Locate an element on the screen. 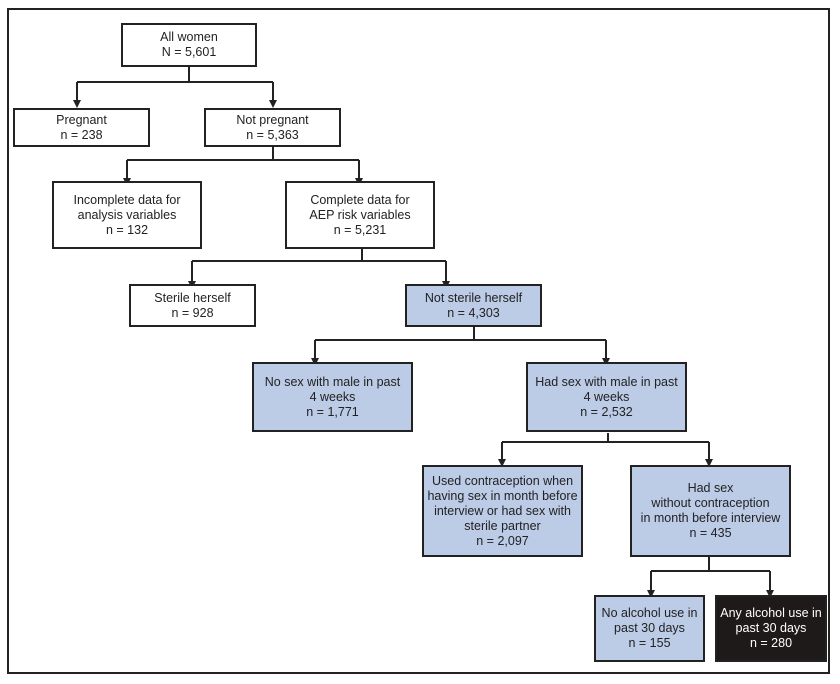 This screenshot has height=684, width=840. node-count: n = 238 is located at coordinates (81, 134).